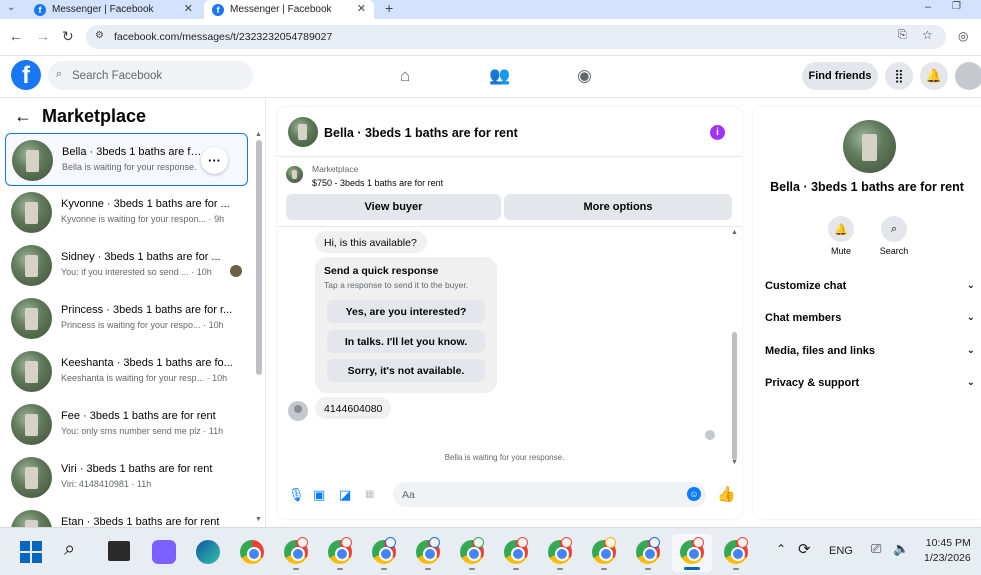  I want to click on photo-icon: ▣, so click(319, 495).